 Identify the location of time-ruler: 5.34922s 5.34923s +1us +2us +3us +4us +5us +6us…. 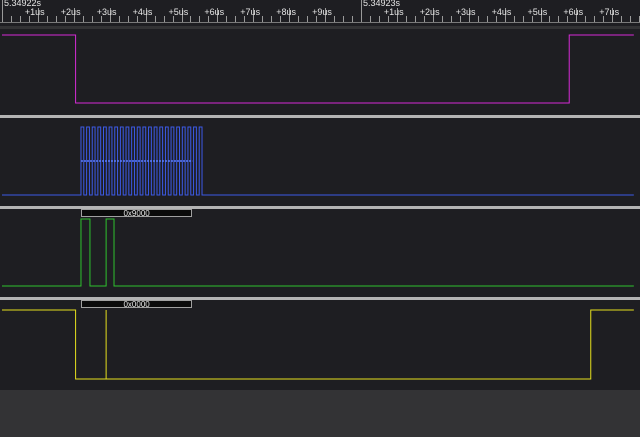
(320, 13).